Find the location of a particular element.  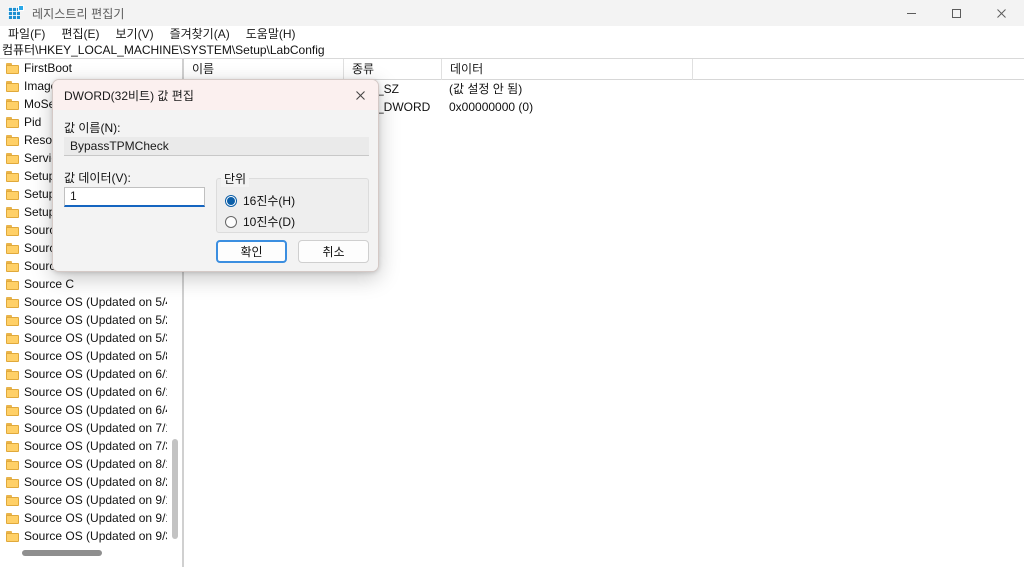

tree-item: Source OS (Updated on 9/3/202 is located at coordinates (83, 536).